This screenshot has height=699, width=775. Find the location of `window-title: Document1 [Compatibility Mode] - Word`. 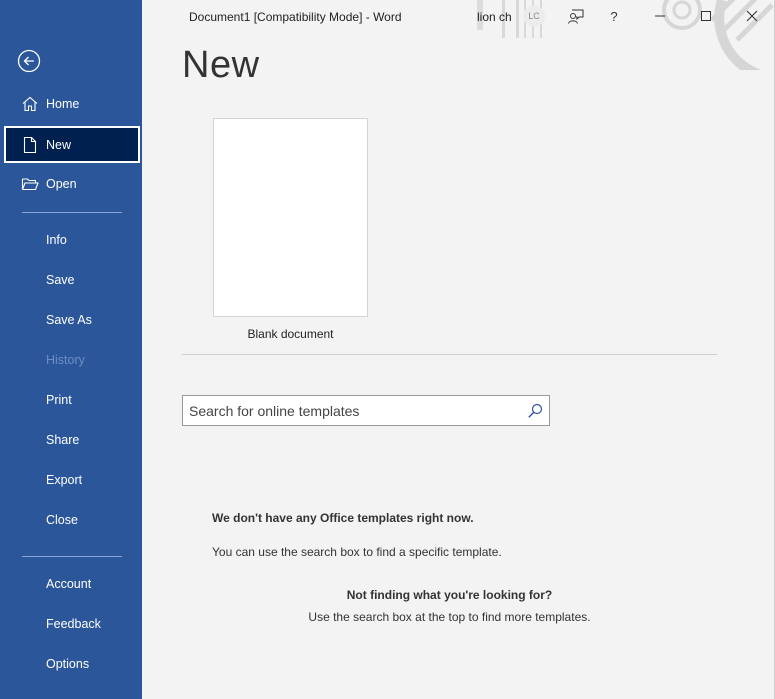

window-title: Document1 [Compatibility Mode] - Word is located at coordinates (295, 17).